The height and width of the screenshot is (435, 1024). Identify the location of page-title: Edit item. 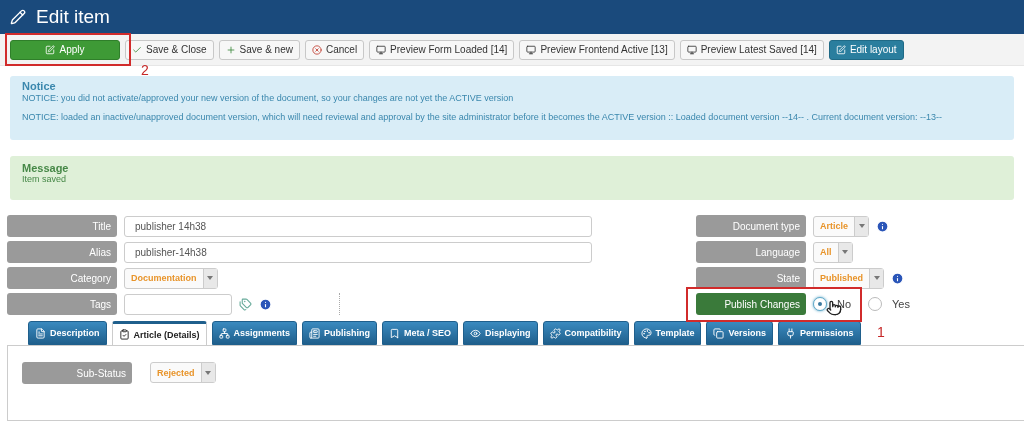
(73, 17).